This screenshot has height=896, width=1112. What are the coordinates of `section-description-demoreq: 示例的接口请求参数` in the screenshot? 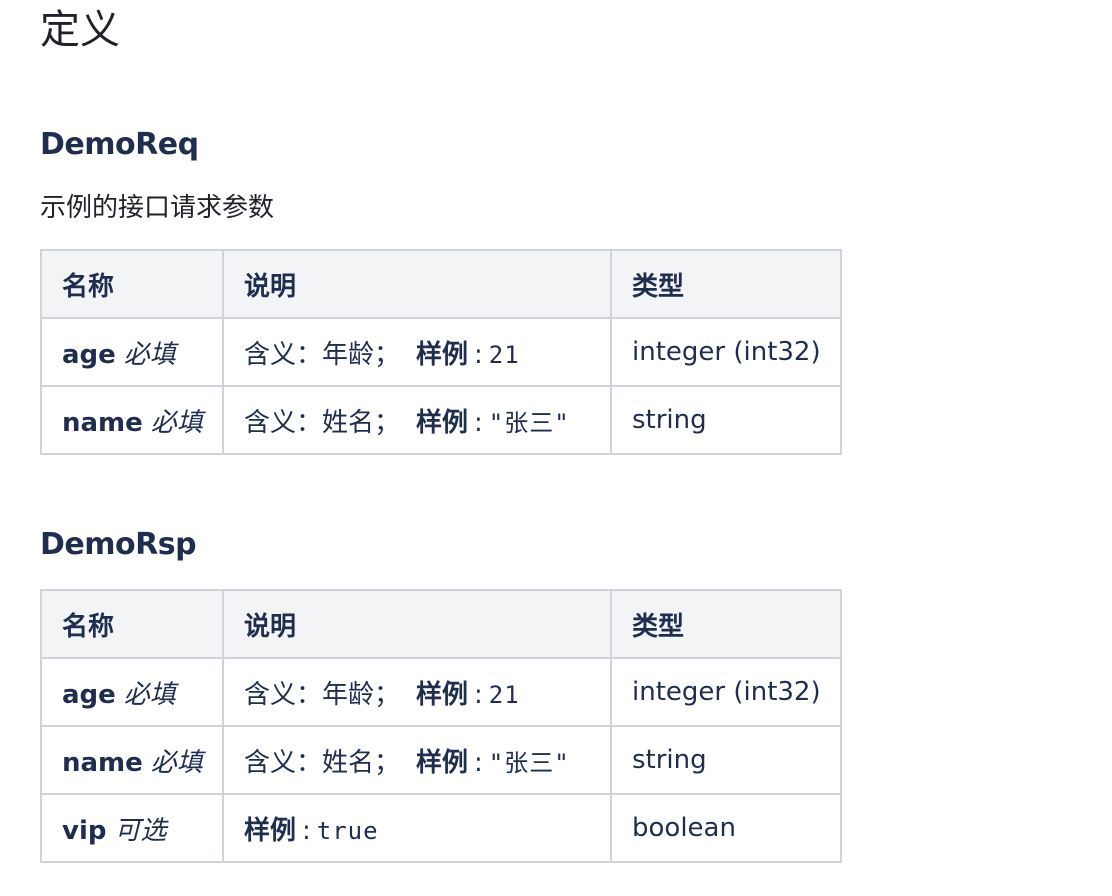 It's located at (157, 208).